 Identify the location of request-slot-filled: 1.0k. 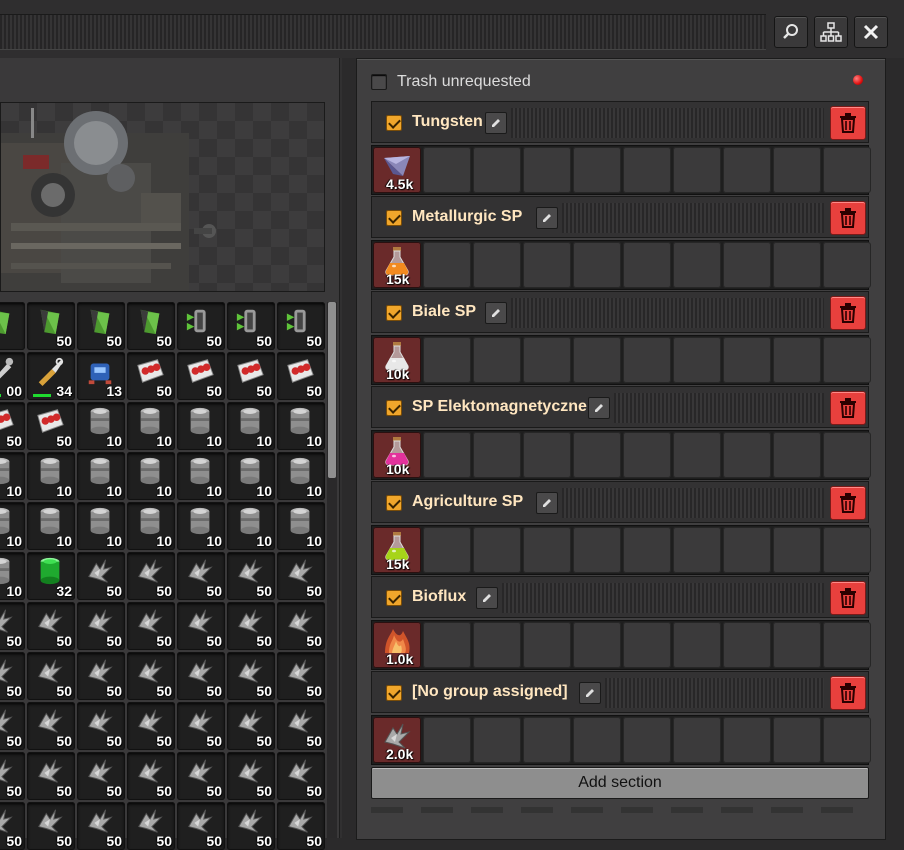
(397, 645).